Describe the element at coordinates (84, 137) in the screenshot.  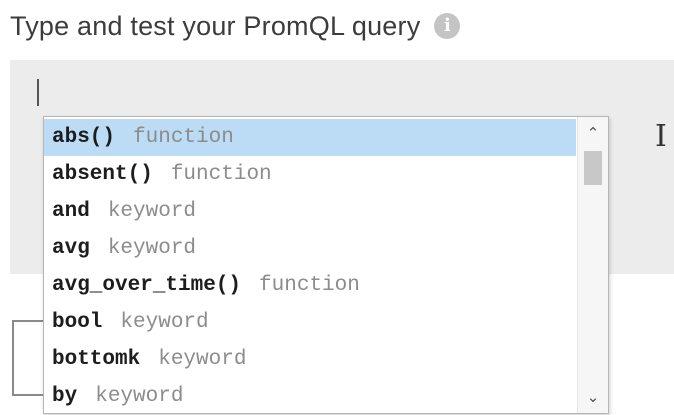
I see `suggestion-name: abs()` at that location.